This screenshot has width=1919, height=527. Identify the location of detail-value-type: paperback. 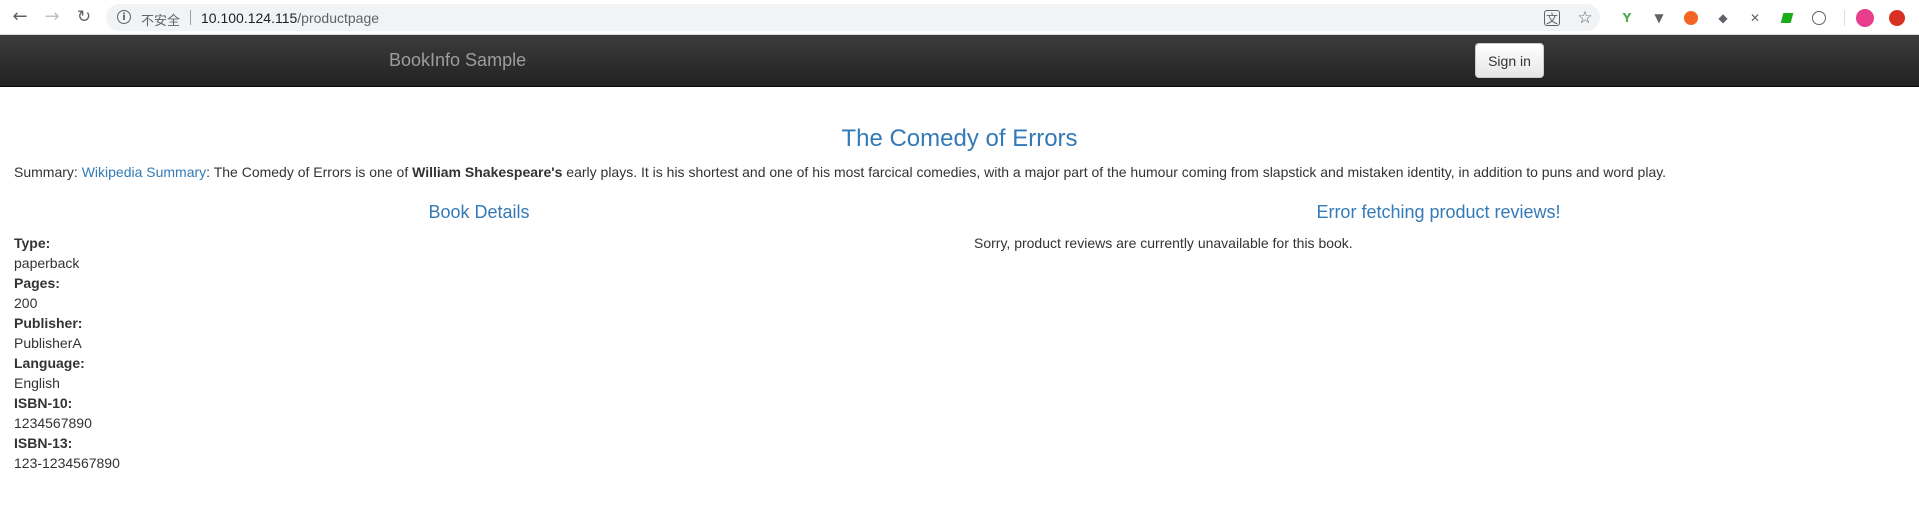
(47, 263).